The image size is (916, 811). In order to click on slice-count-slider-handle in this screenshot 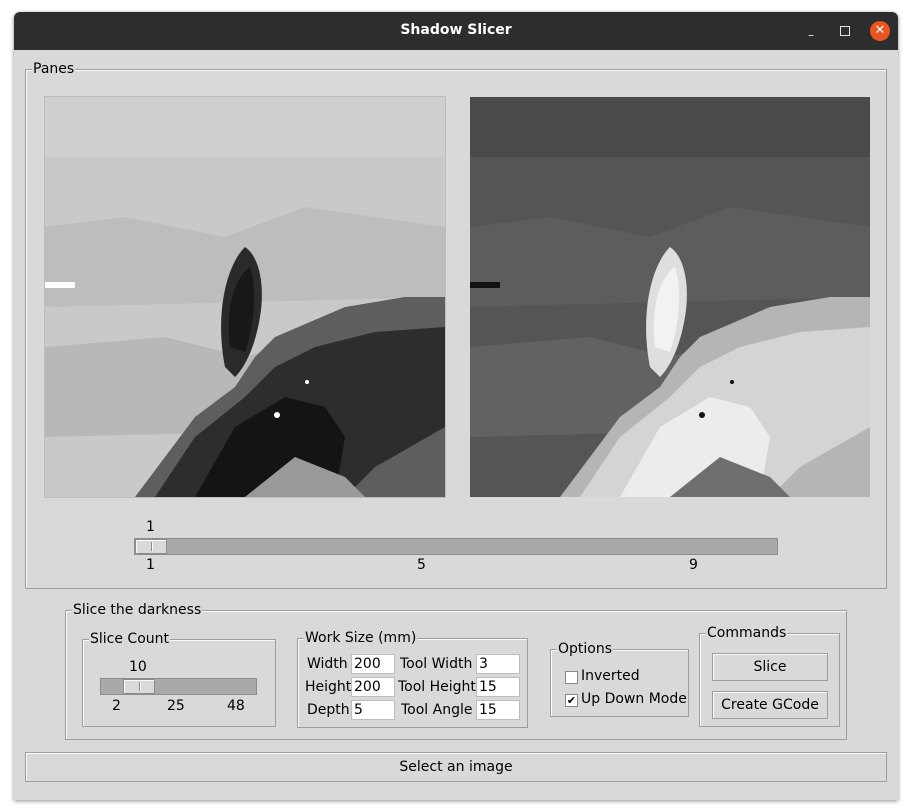, I will do `click(139, 686)`.